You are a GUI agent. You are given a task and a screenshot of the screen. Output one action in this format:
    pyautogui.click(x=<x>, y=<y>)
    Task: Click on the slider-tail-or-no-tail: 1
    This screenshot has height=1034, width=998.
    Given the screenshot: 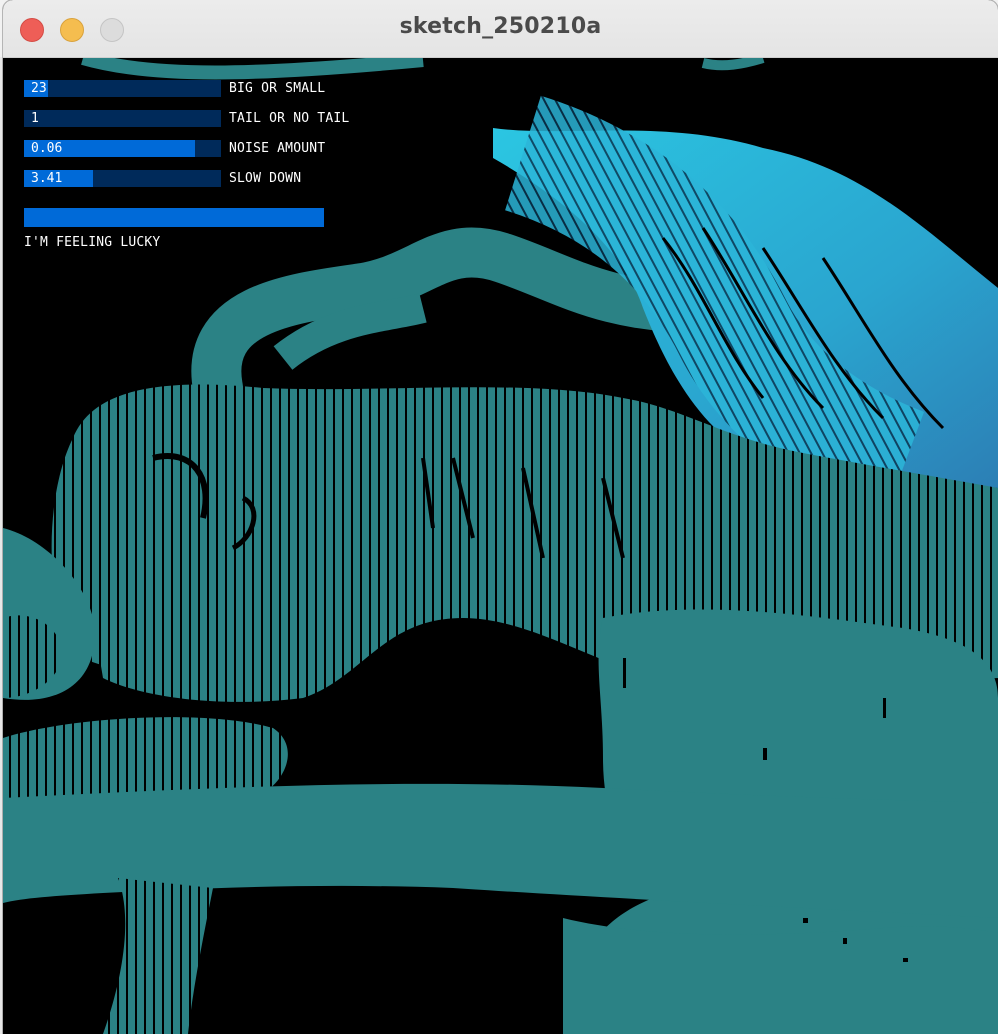 What is the action you would take?
    pyautogui.click(x=122, y=118)
    